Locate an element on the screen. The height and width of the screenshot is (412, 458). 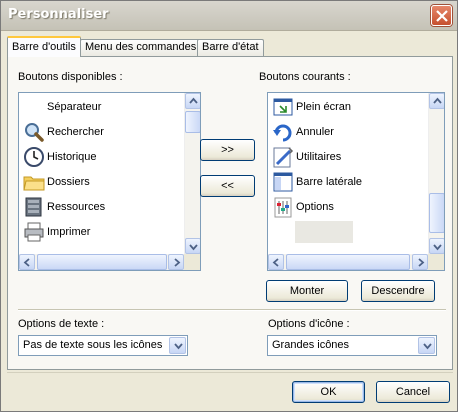
list-item: Barre latérale is located at coordinates (356, 182).